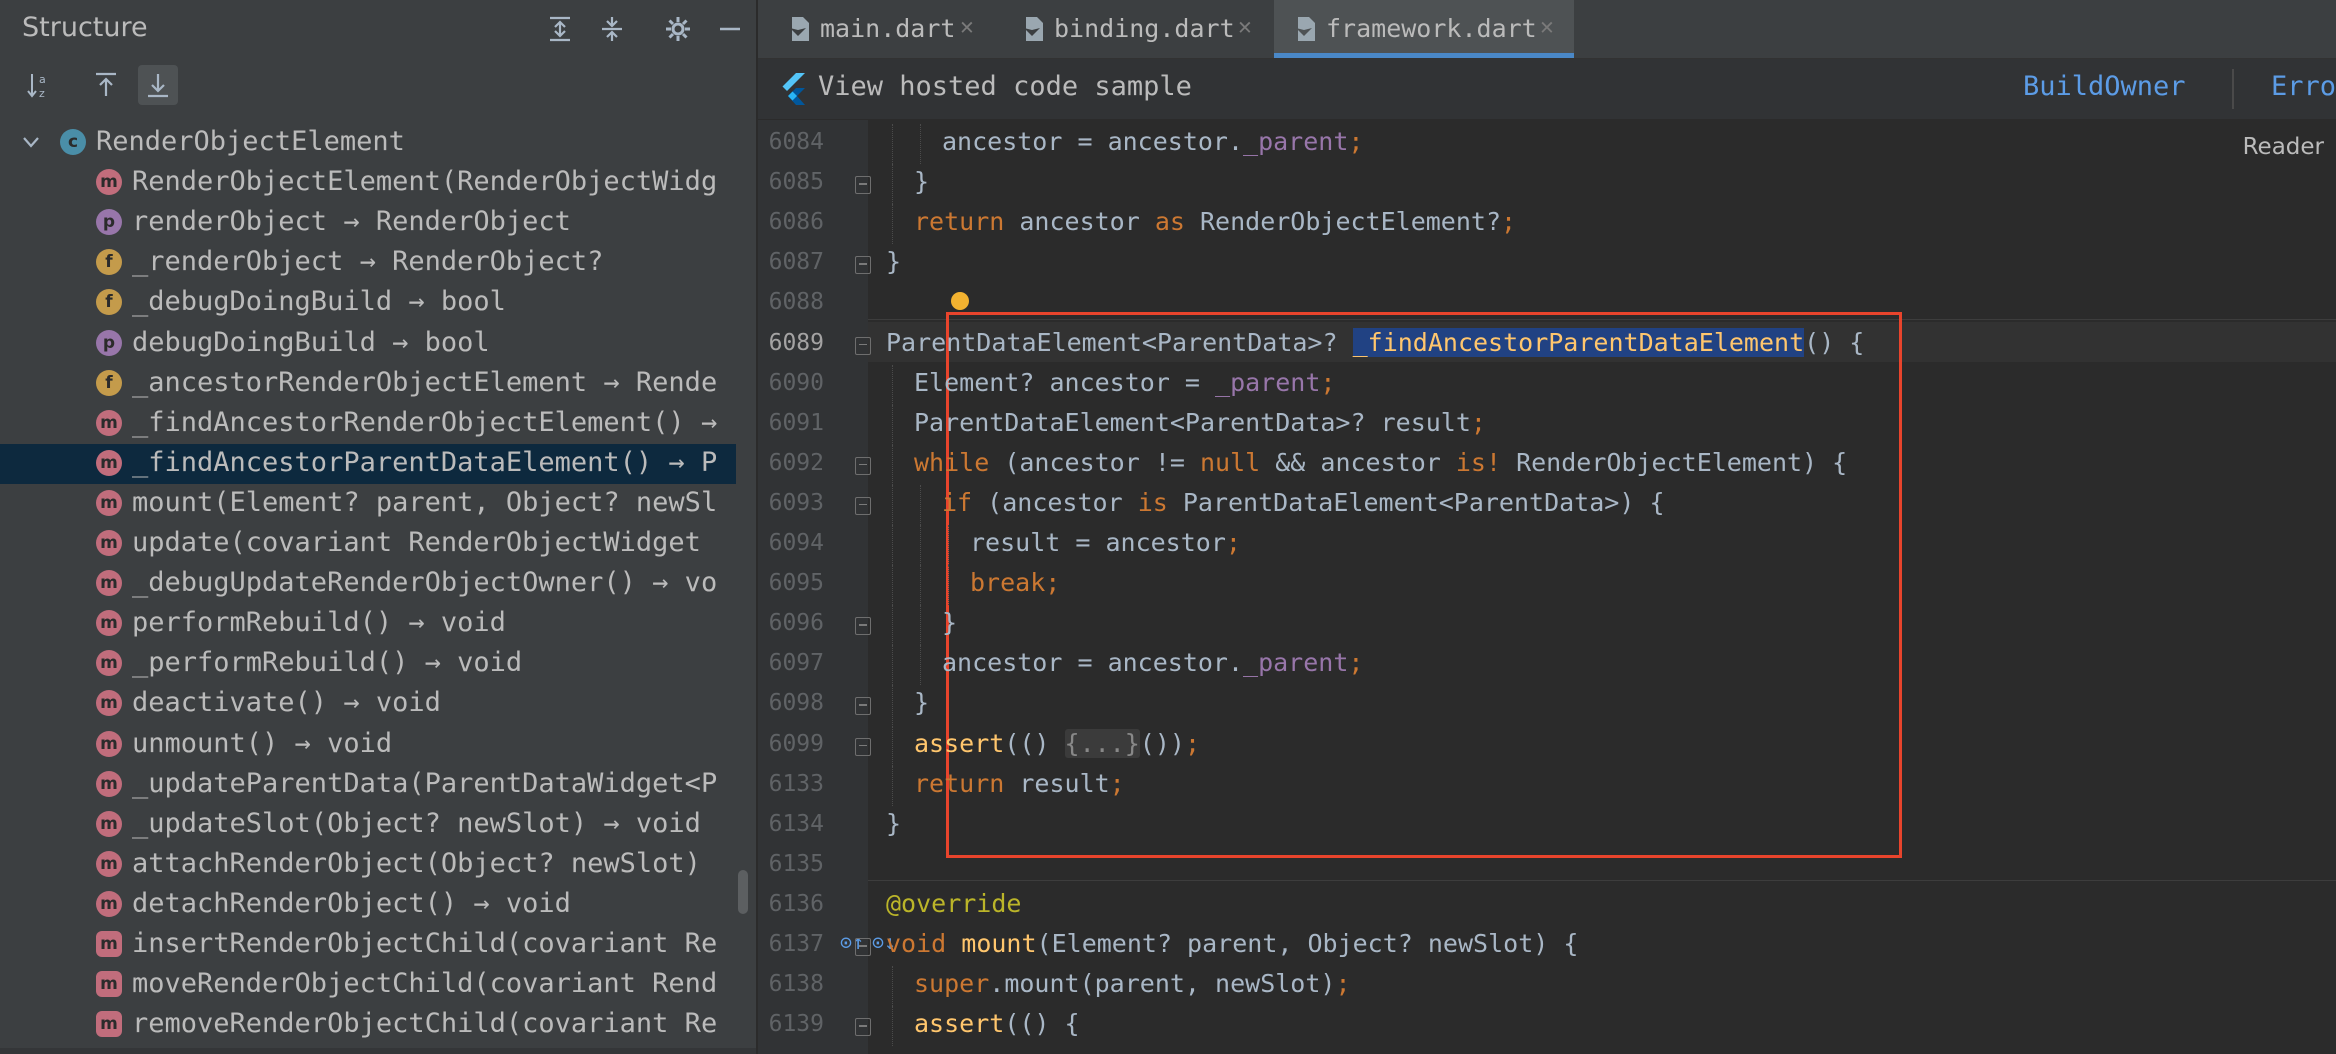 Image resolution: width=2336 pixels, height=1054 pixels. I want to click on collapse-all-icon, so click(612, 29).